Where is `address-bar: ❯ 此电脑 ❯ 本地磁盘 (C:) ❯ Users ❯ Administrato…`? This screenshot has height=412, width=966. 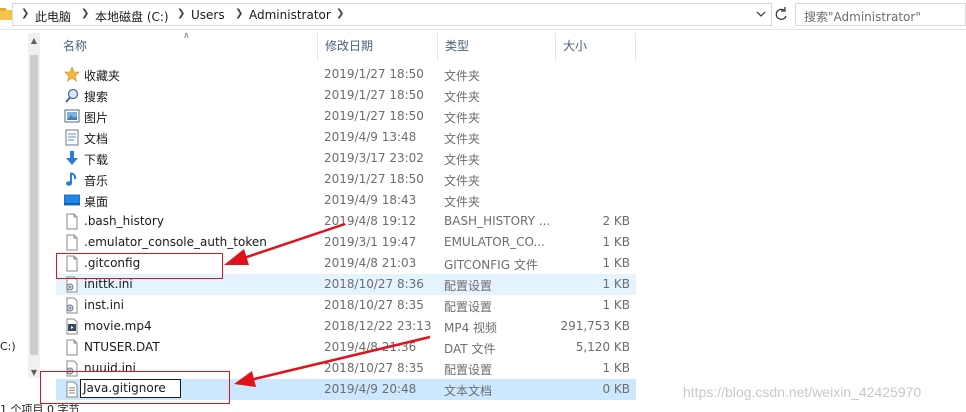
address-bar: ❯ 此电脑 ❯ 本地磁盘 (C:) ❯ Users ❯ Administrato… is located at coordinates (392, 14).